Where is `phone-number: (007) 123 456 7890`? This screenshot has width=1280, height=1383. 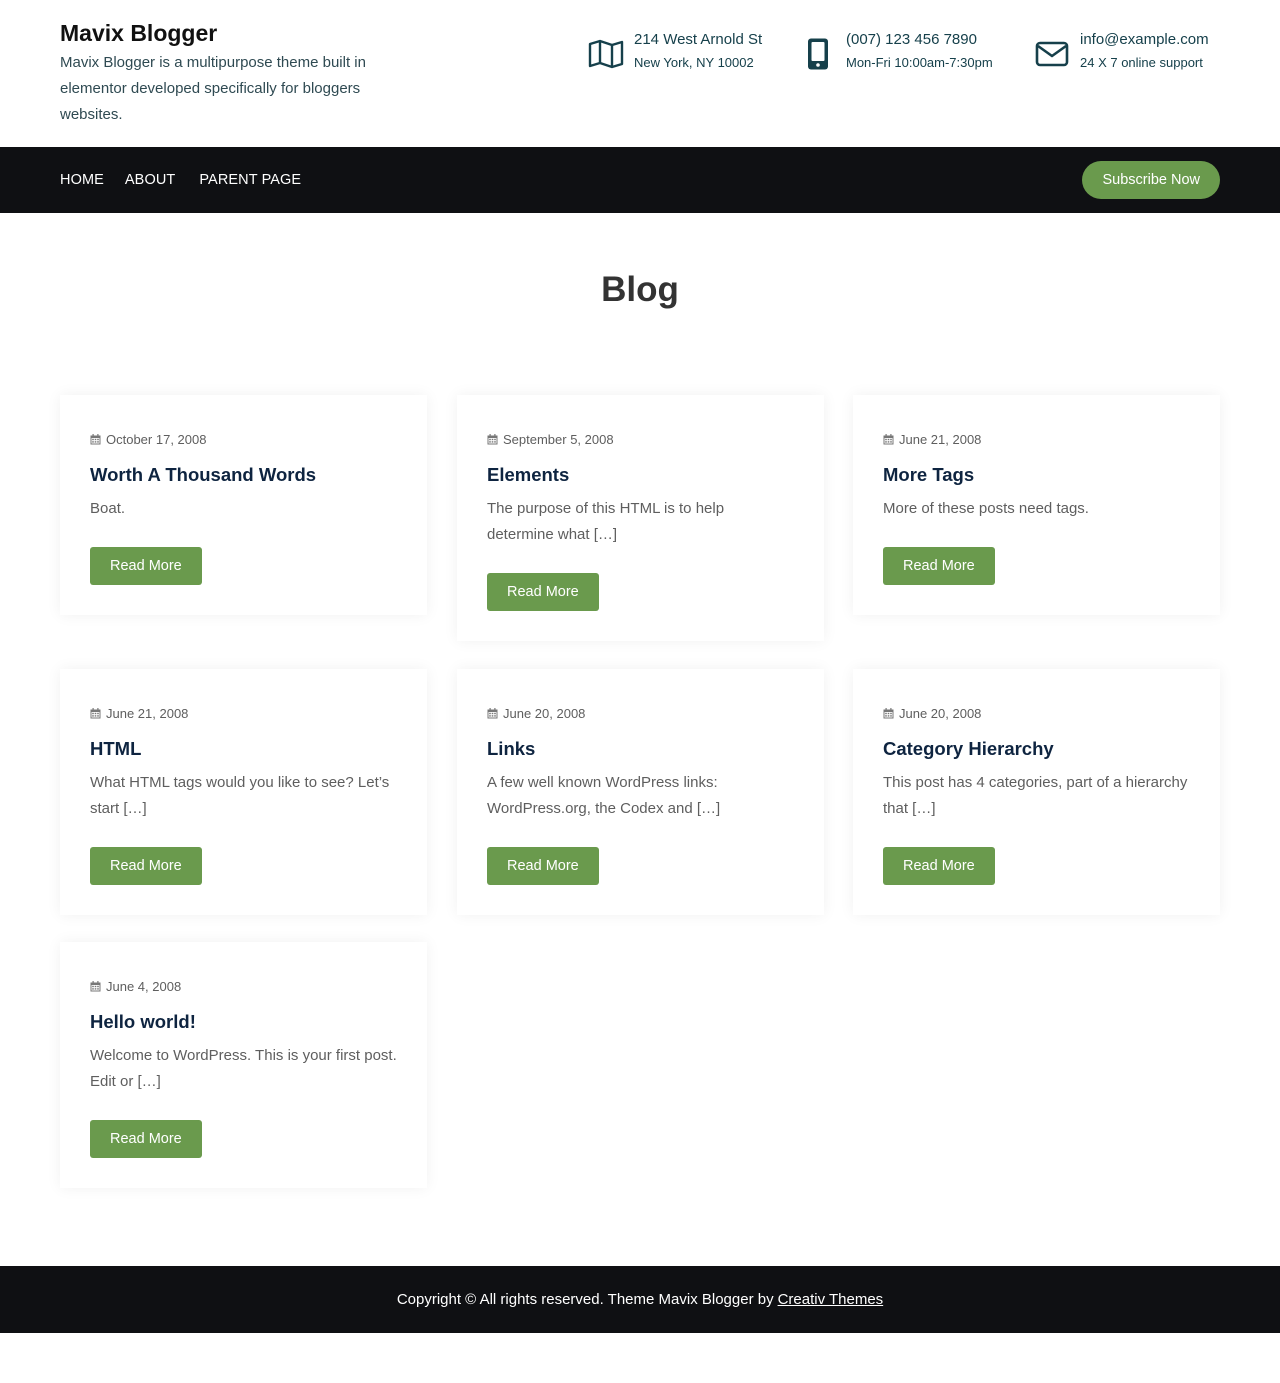
phone-number: (007) 123 456 7890 is located at coordinates (919, 40).